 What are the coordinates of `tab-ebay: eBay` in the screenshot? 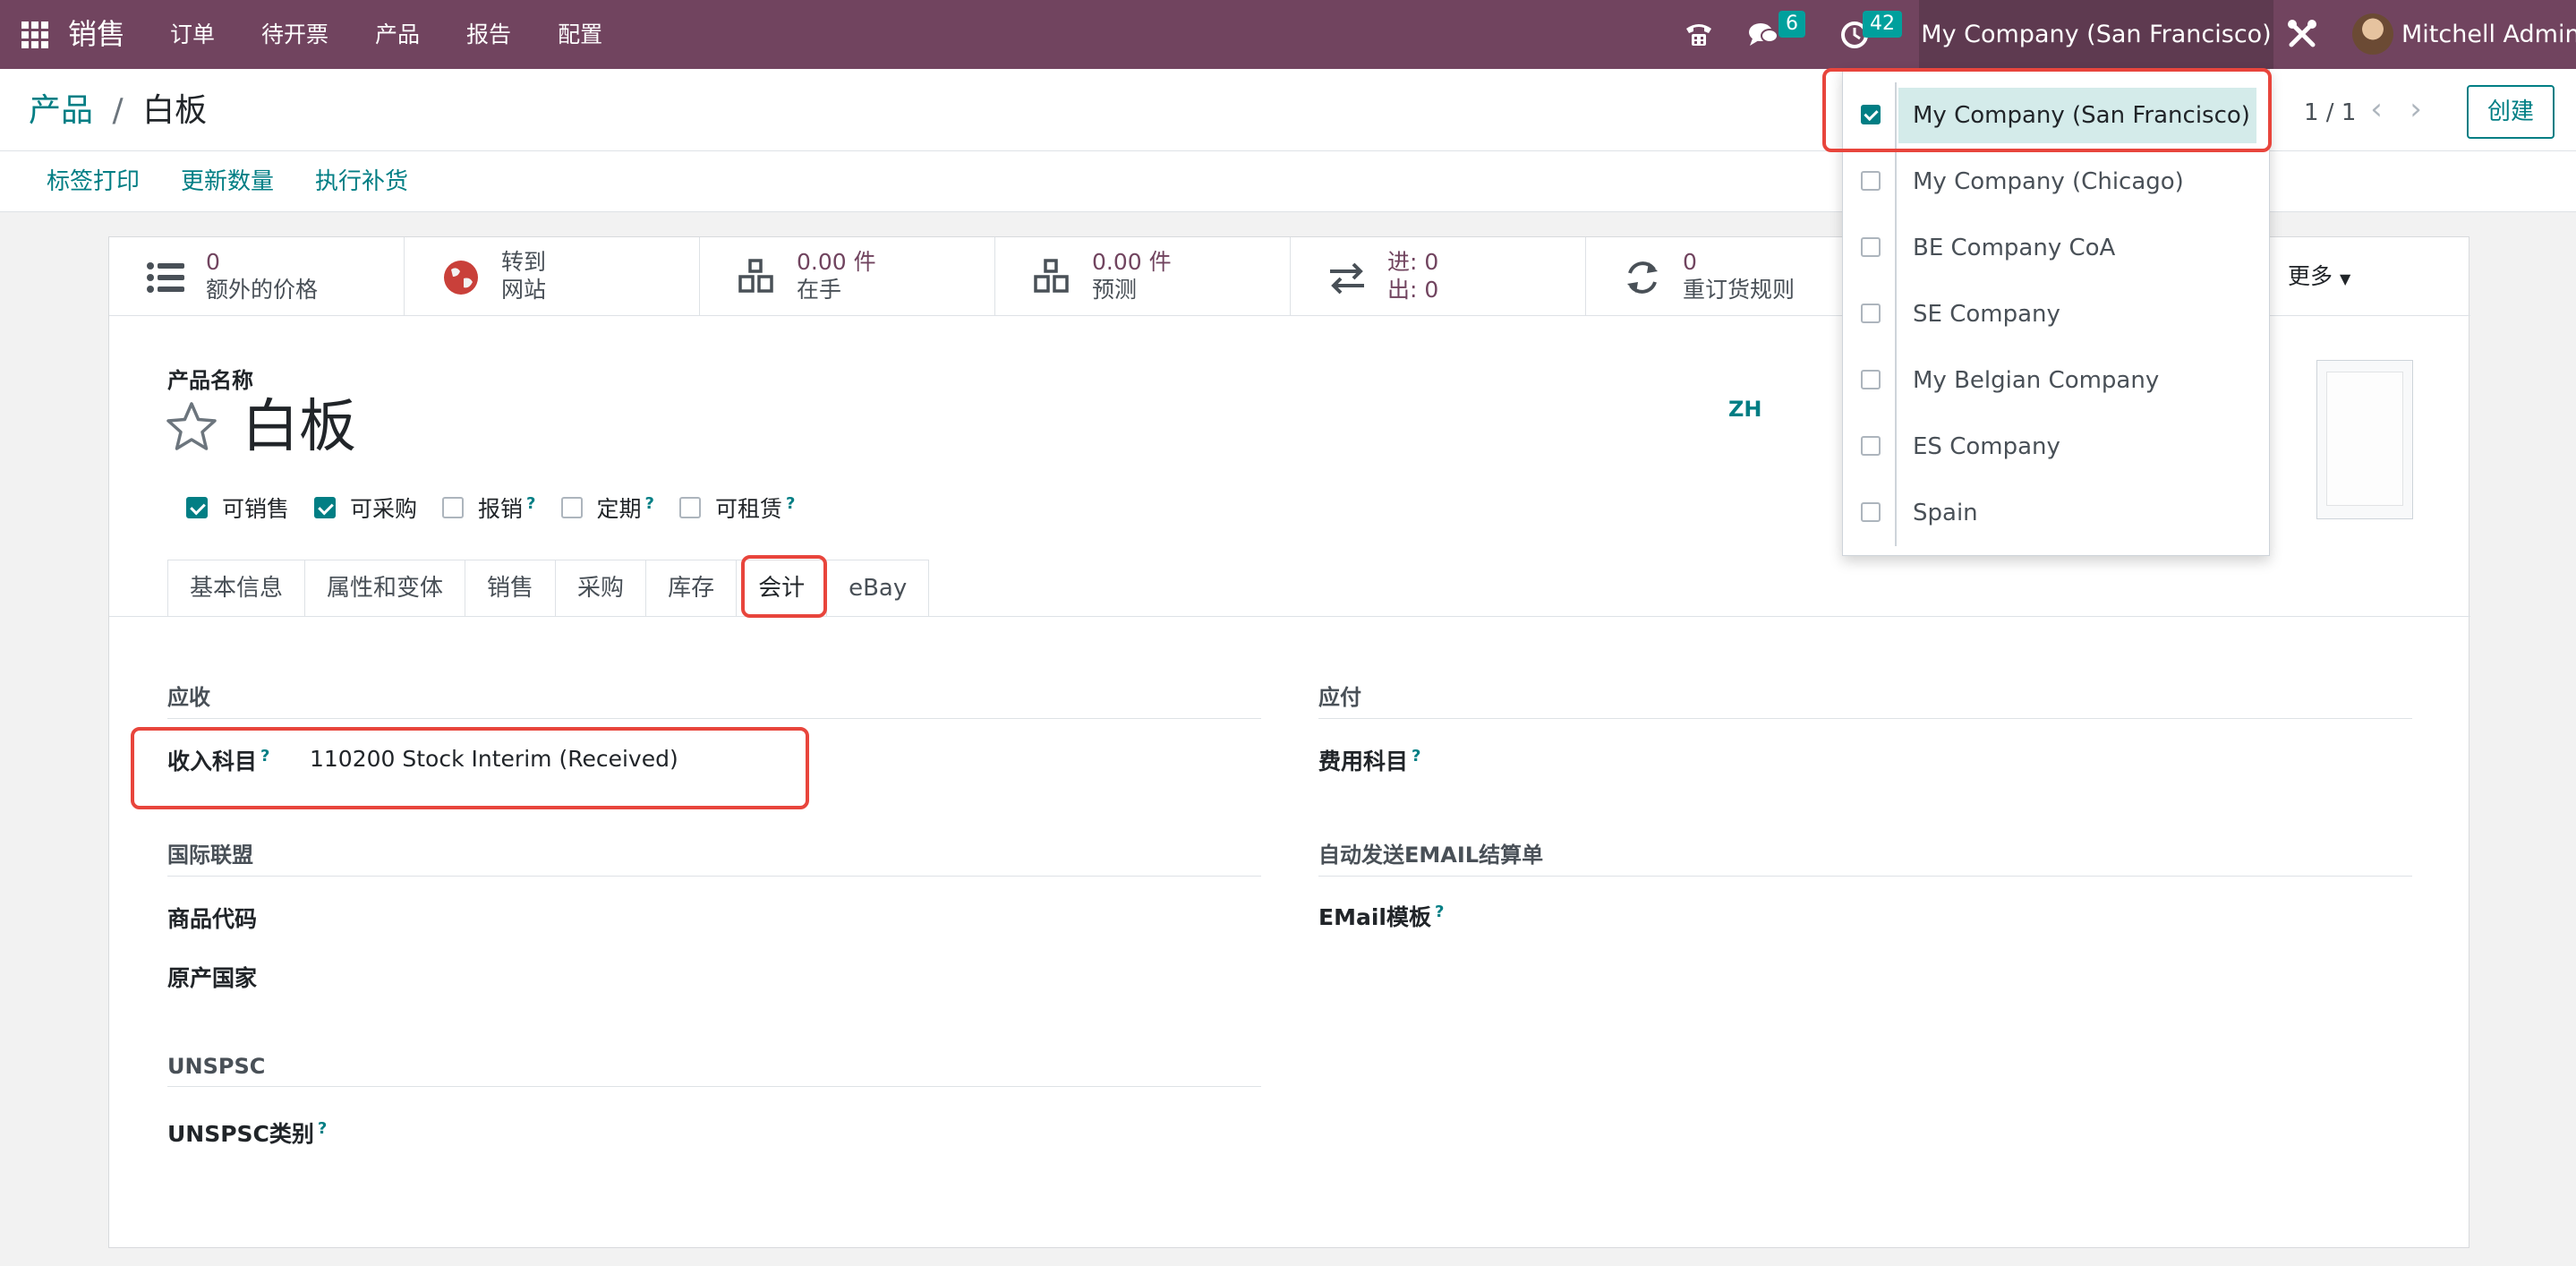 It's located at (878, 588).